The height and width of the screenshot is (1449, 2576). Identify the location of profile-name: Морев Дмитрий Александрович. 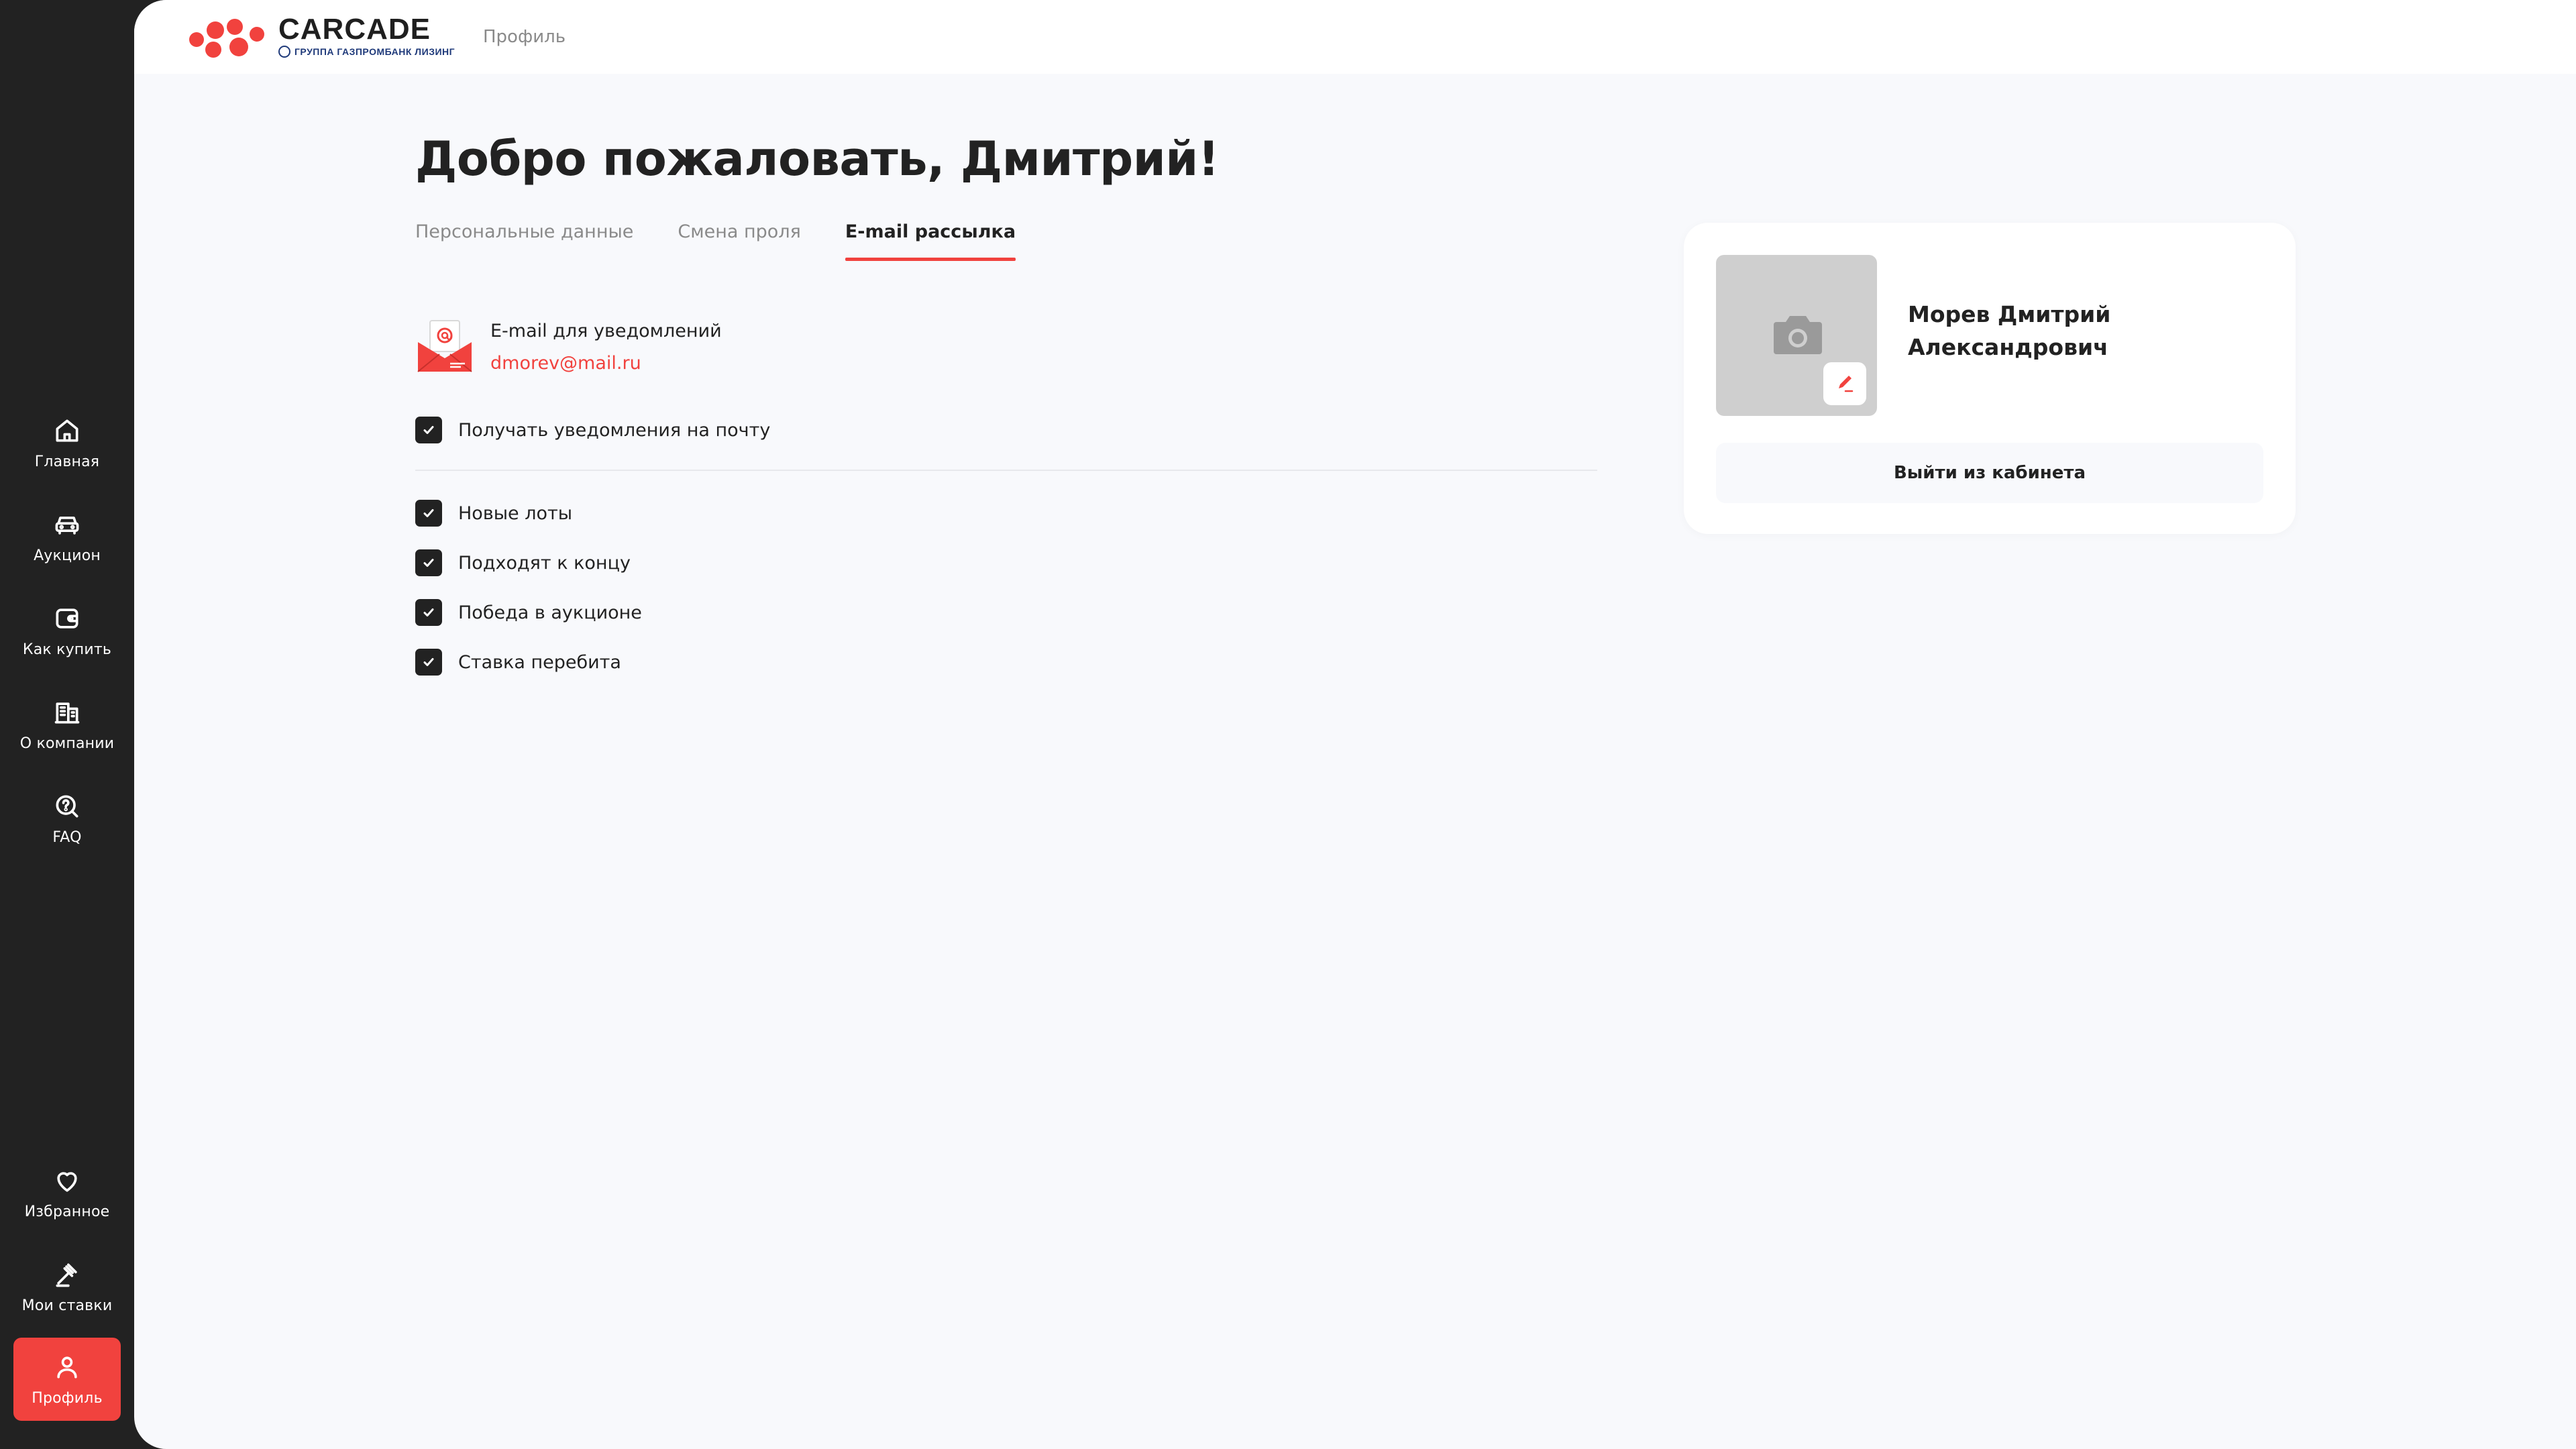
(2009, 330).